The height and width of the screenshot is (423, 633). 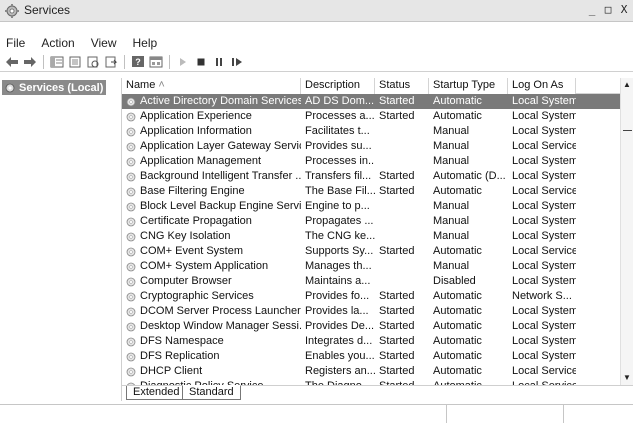 What do you see at coordinates (220, 101) in the screenshot?
I see `service-name: Active Directory Domain Services` at bounding box center [220, 101].